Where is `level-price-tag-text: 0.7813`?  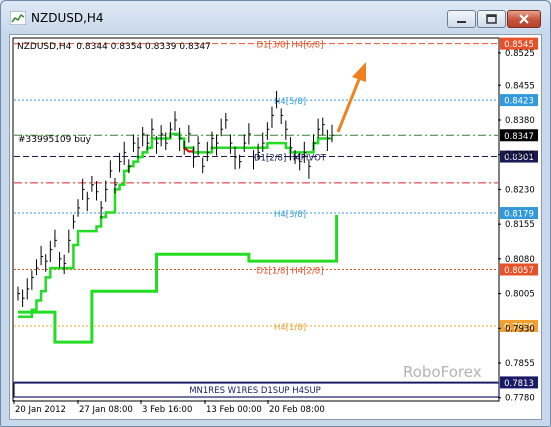
level-price-tag-text: 0.7813 is located at coordinates (519, 384).